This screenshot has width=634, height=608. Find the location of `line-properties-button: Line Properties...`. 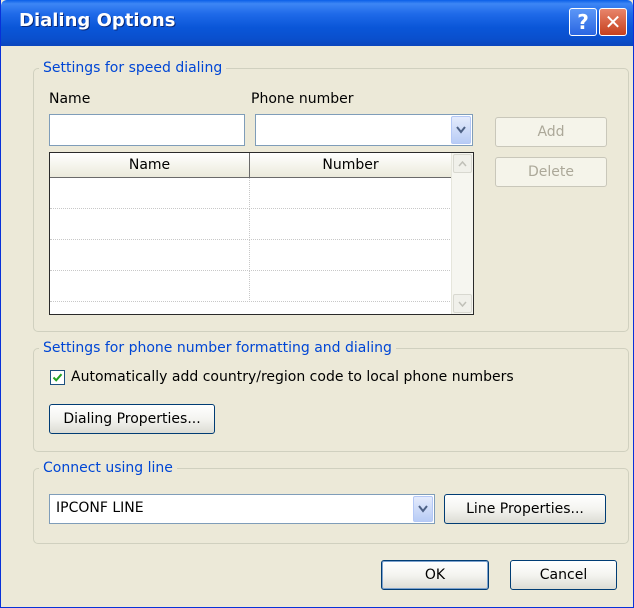

line-properties-button: Line Properties... is located at coordinates (525, 509).